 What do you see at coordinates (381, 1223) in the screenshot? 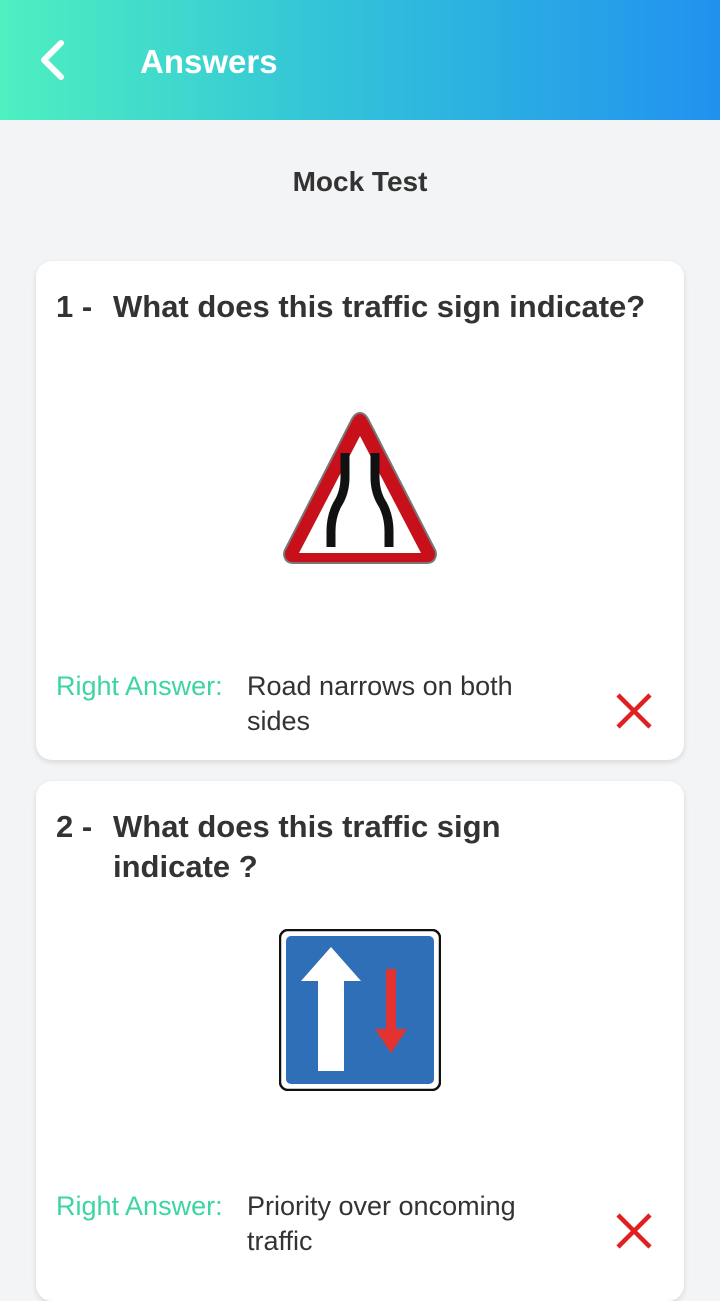
I see `right-answer-text: Priority over oncoming traffic` at bounding box center [381, 1223].